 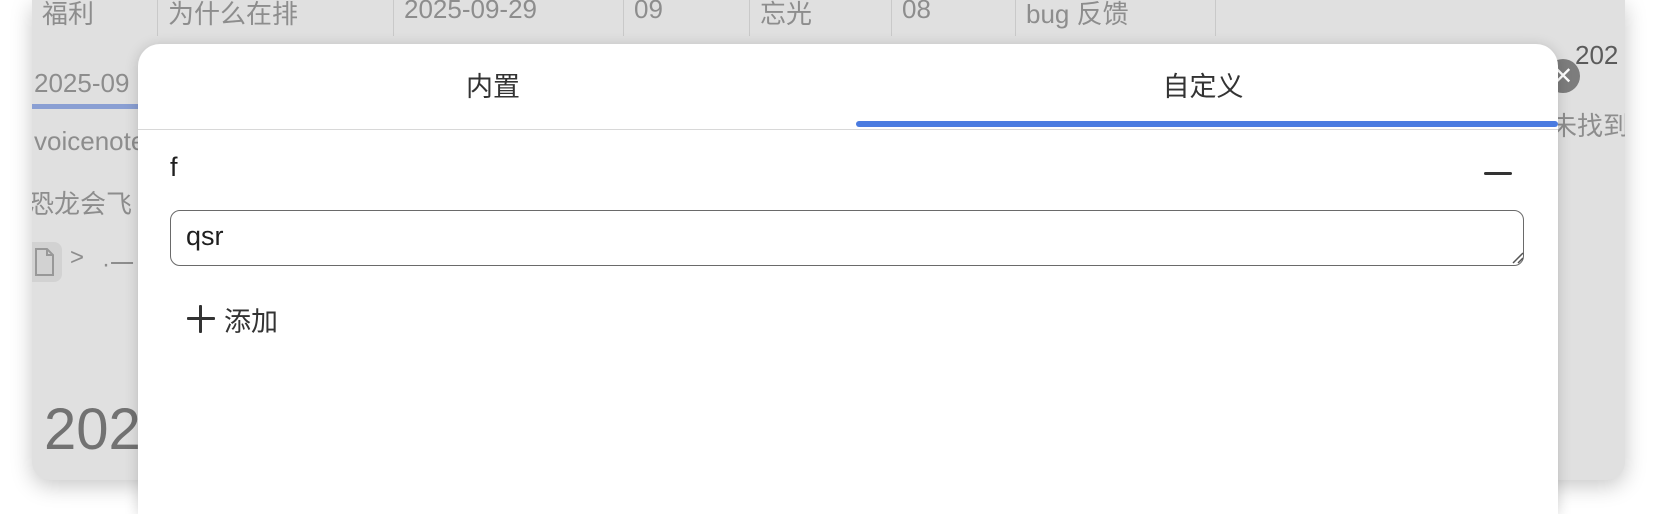 I want to click on minus-icon, so click(x=1498, y=173).